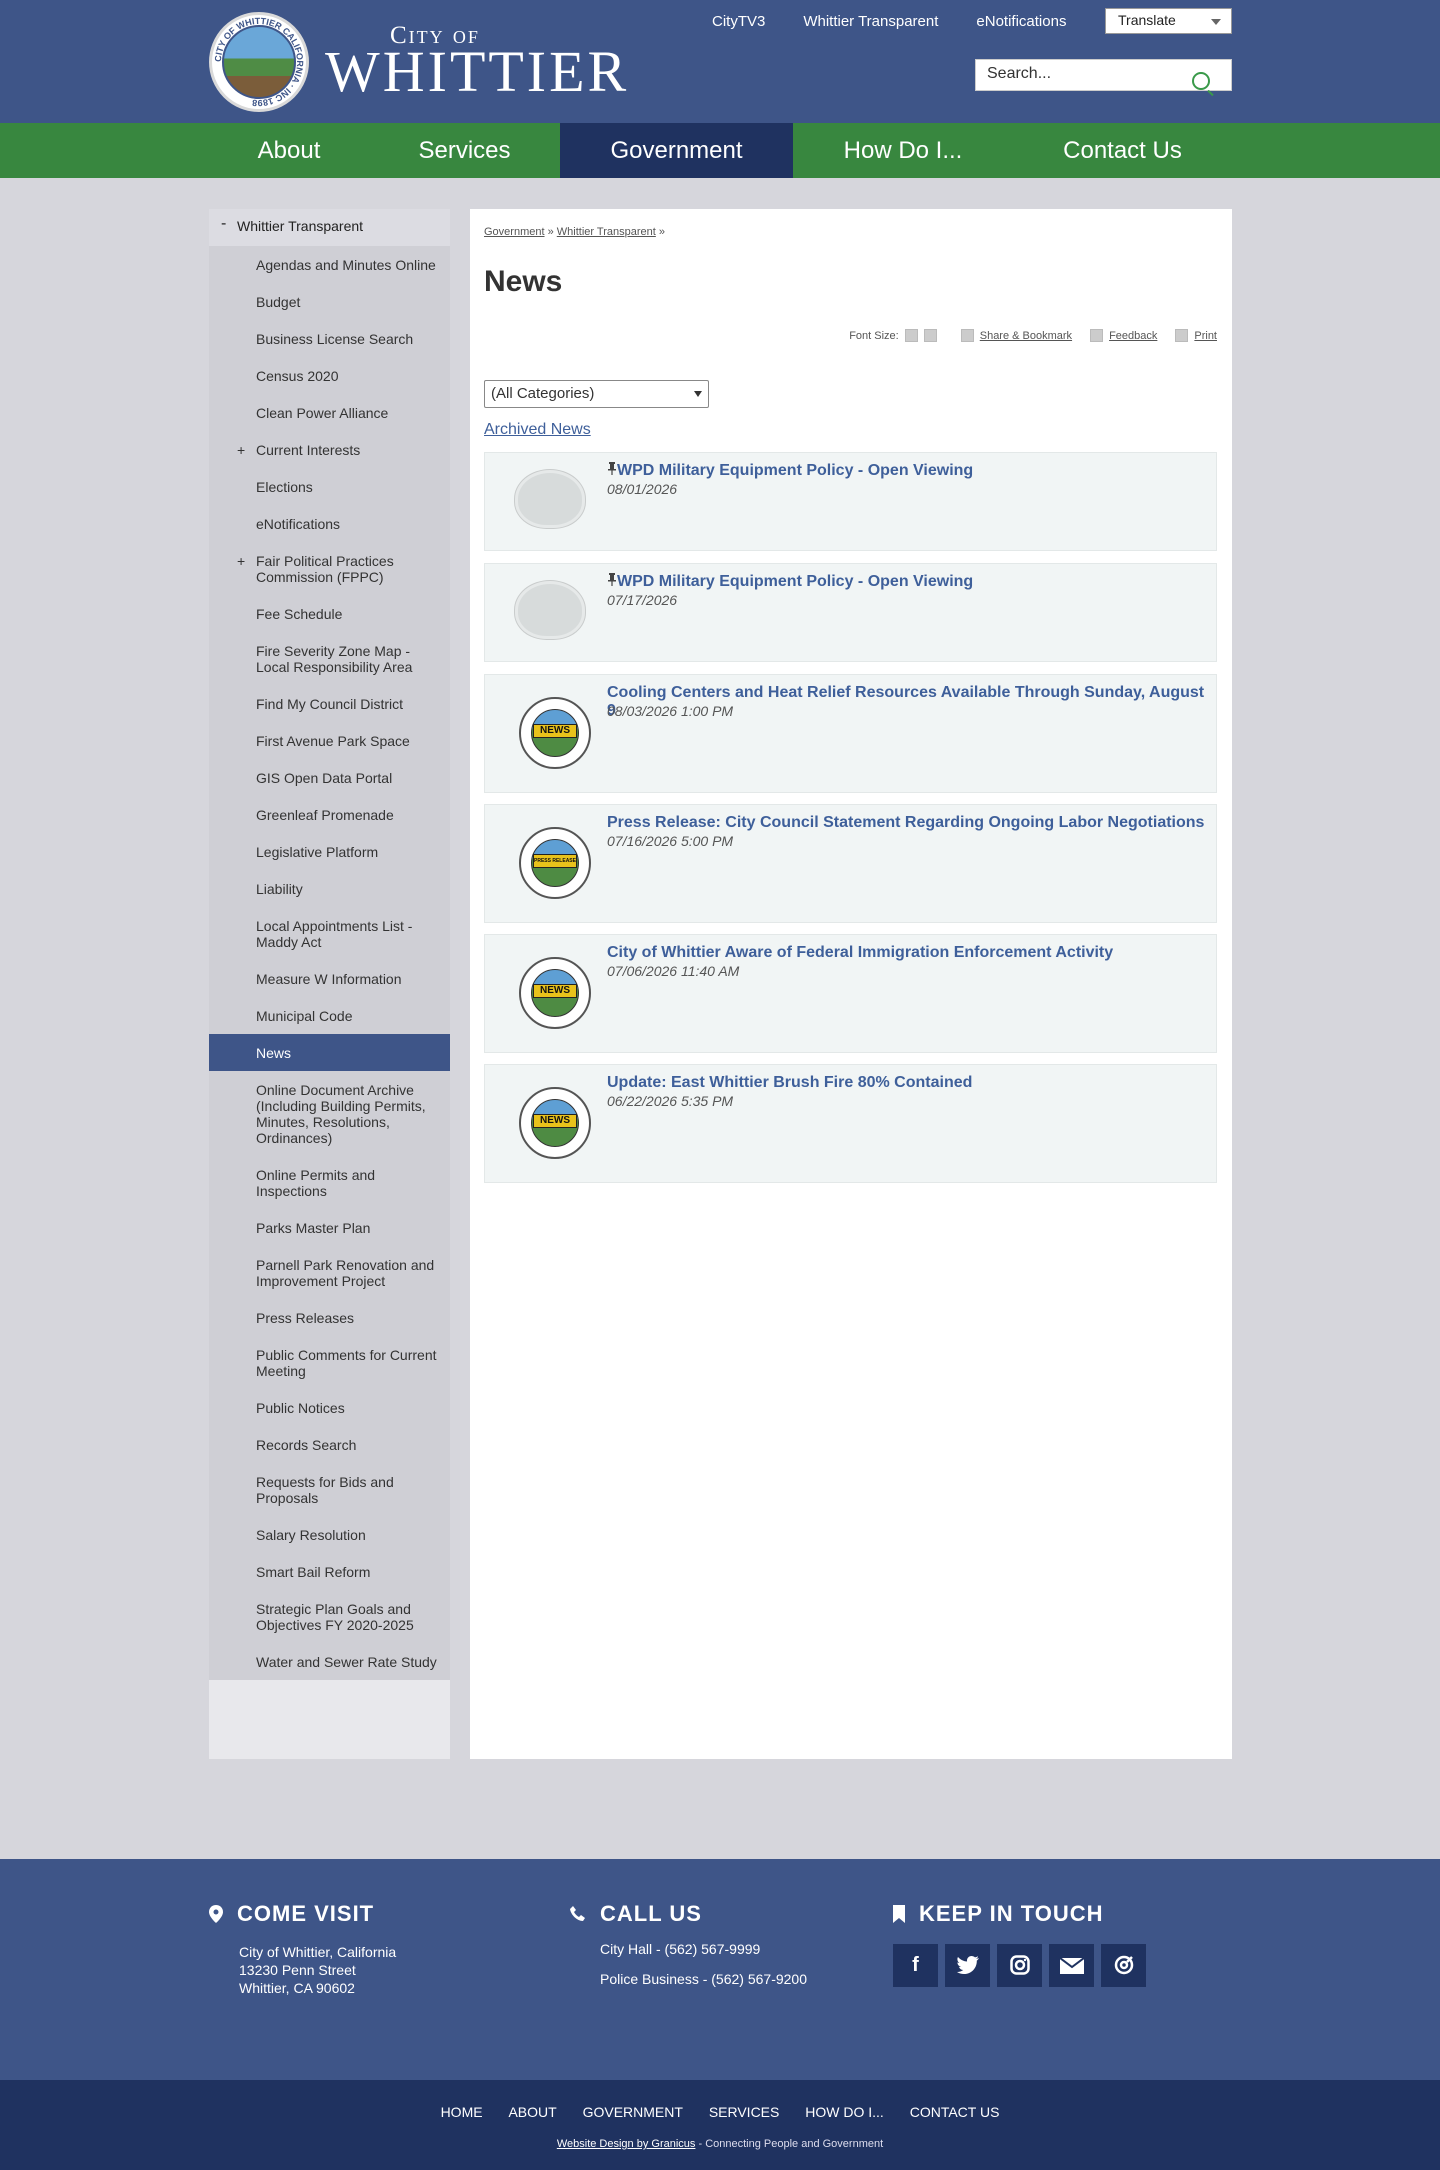 Image resolution: width=1440 pixels, height=2170 pixels. What do you see at coordinates (329, 338) in the screenshot?
I see `sidebar-item-business-license-search: Business License Search` at bounding box center [329, 338].